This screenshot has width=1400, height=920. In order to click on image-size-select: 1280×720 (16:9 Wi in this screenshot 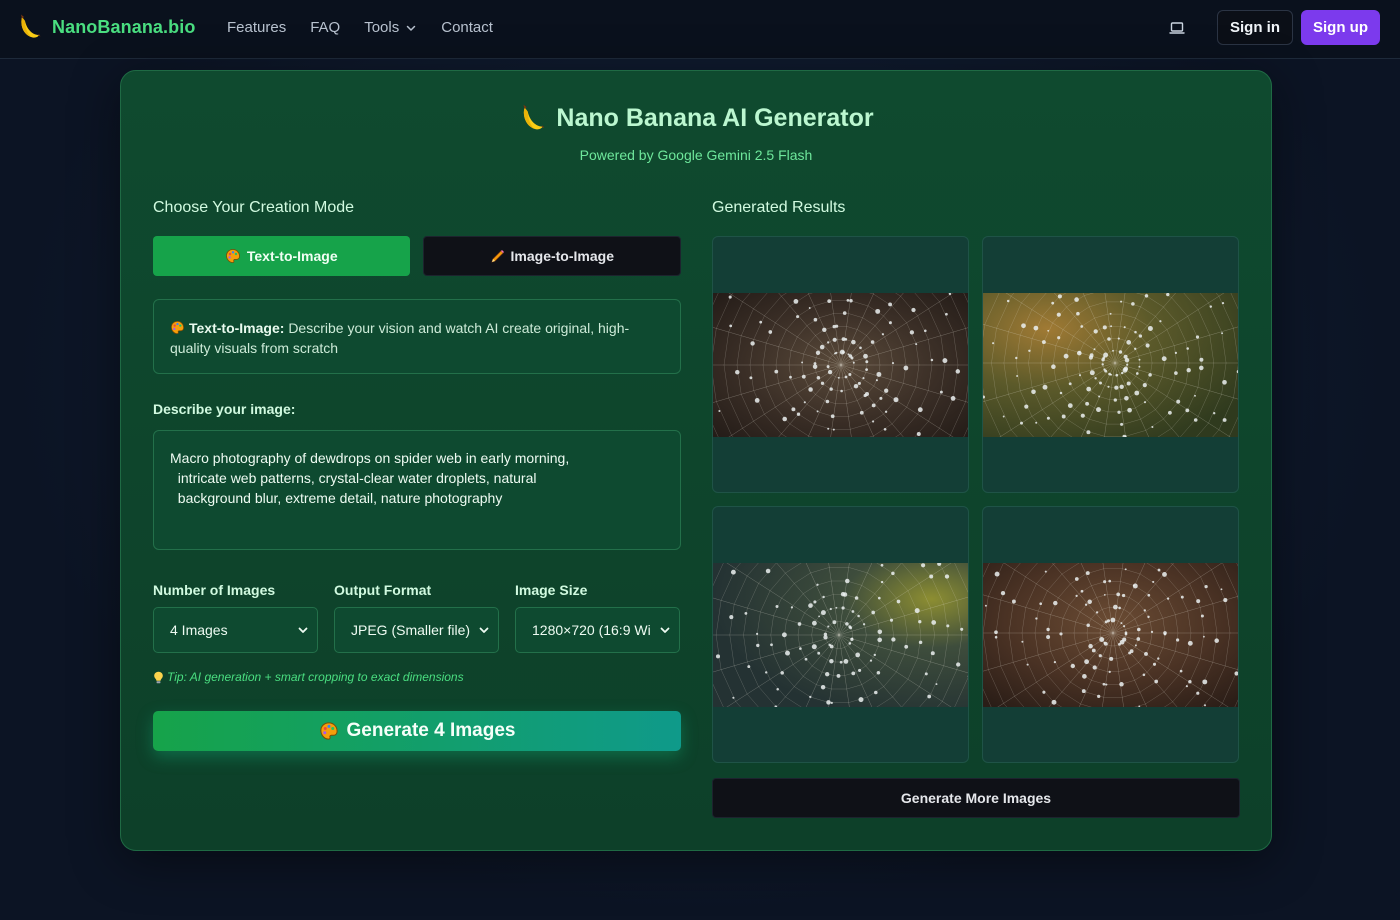, I will do `click(597, 630)`.